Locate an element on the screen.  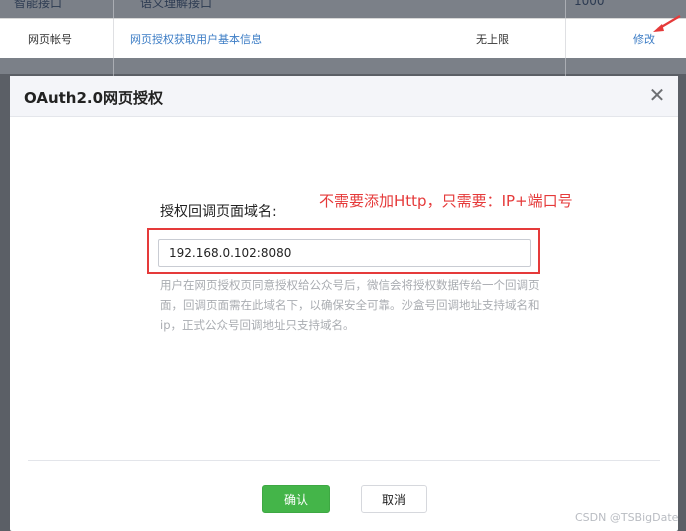
watermark: CSDN @TSBigDate is located at coordinates (627, 517).